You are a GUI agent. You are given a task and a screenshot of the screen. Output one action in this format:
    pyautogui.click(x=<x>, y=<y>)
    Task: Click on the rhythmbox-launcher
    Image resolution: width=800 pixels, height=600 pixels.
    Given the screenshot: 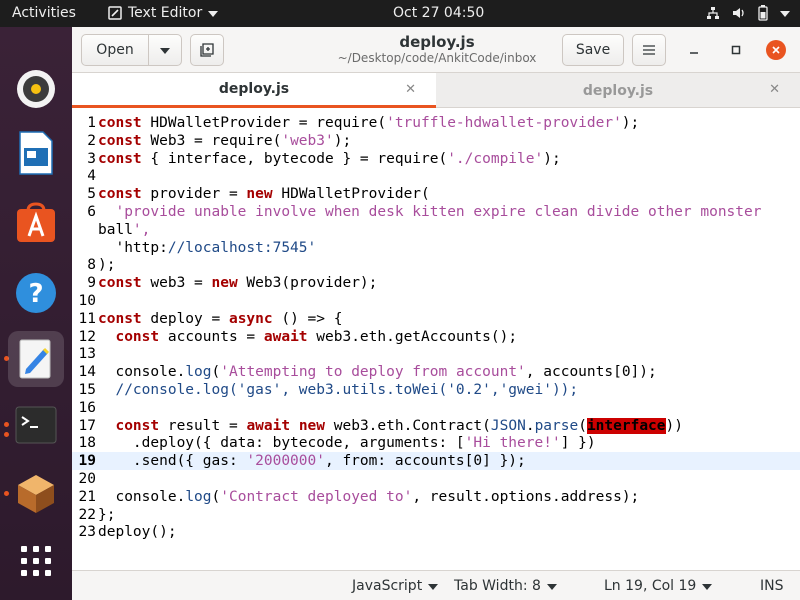 What is the action you would take?
    pyautogui.click(x=36, y=89)
    